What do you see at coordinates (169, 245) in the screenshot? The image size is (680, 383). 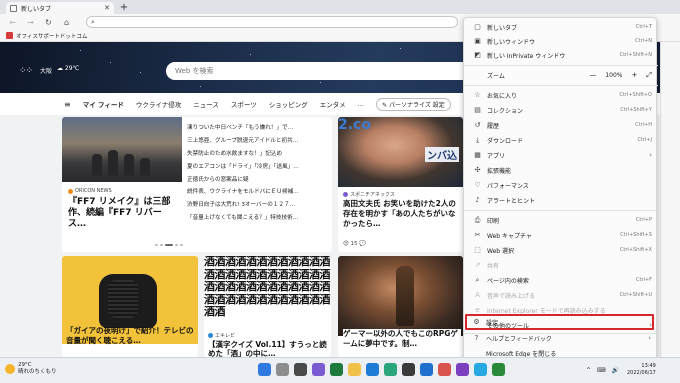 I see `carousel-pager` at bounding box center [169, 245].